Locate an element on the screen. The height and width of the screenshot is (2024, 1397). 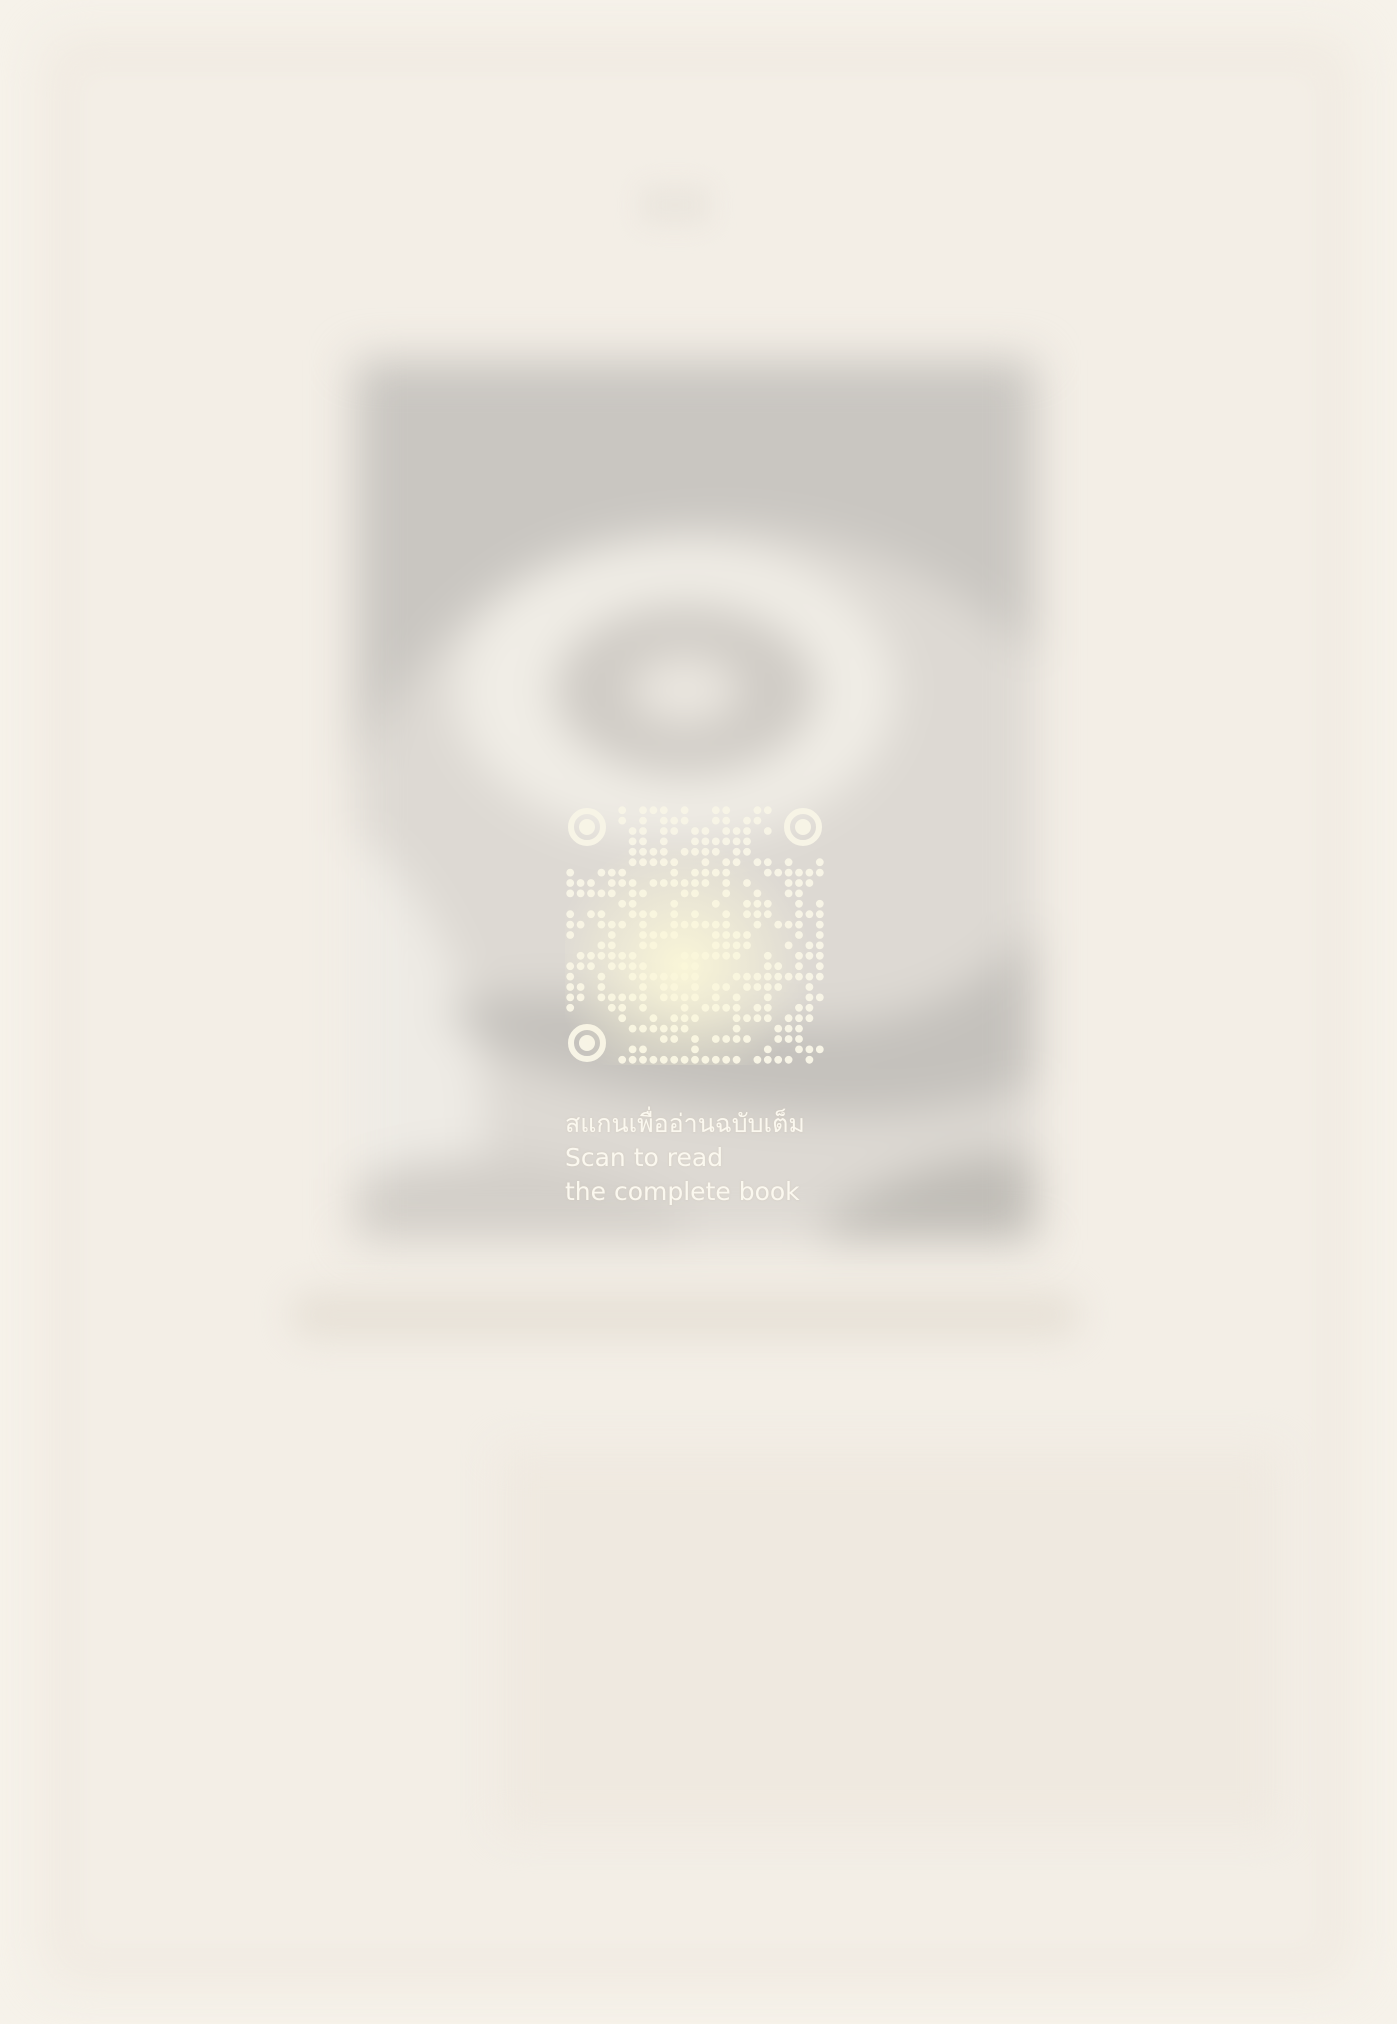
scan-caption-line-1: Scan to read is located at coordinates (644, 1157).